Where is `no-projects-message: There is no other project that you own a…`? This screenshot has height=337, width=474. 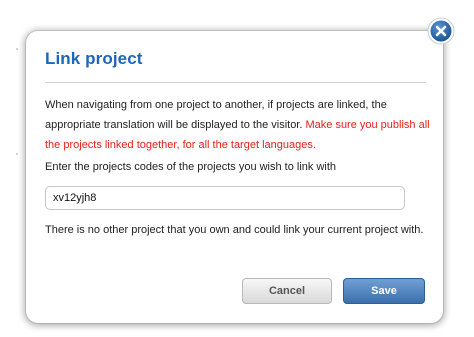
no-projects-message: There is no other project that you own a… is located at coordinates (234, 230).